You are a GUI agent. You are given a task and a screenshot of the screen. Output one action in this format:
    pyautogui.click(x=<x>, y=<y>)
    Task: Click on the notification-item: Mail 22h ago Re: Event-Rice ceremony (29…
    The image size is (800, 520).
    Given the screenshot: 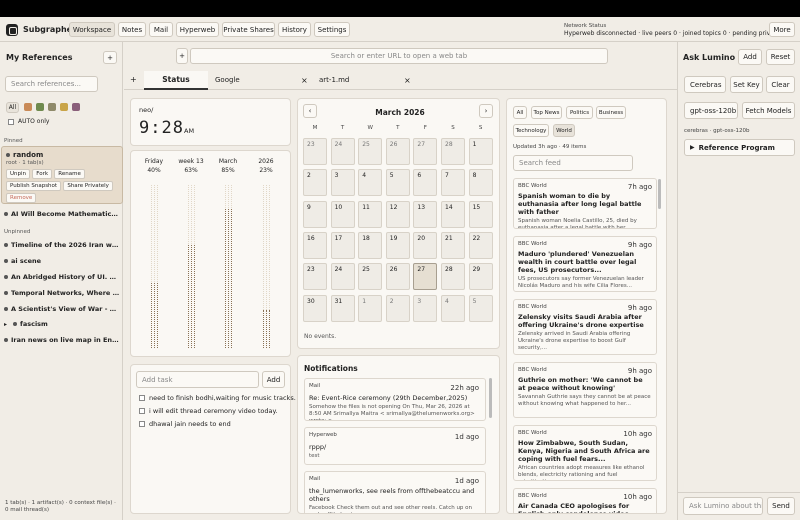 What is the action you would take?
    pyautogui.click(x=395, y=399)
    